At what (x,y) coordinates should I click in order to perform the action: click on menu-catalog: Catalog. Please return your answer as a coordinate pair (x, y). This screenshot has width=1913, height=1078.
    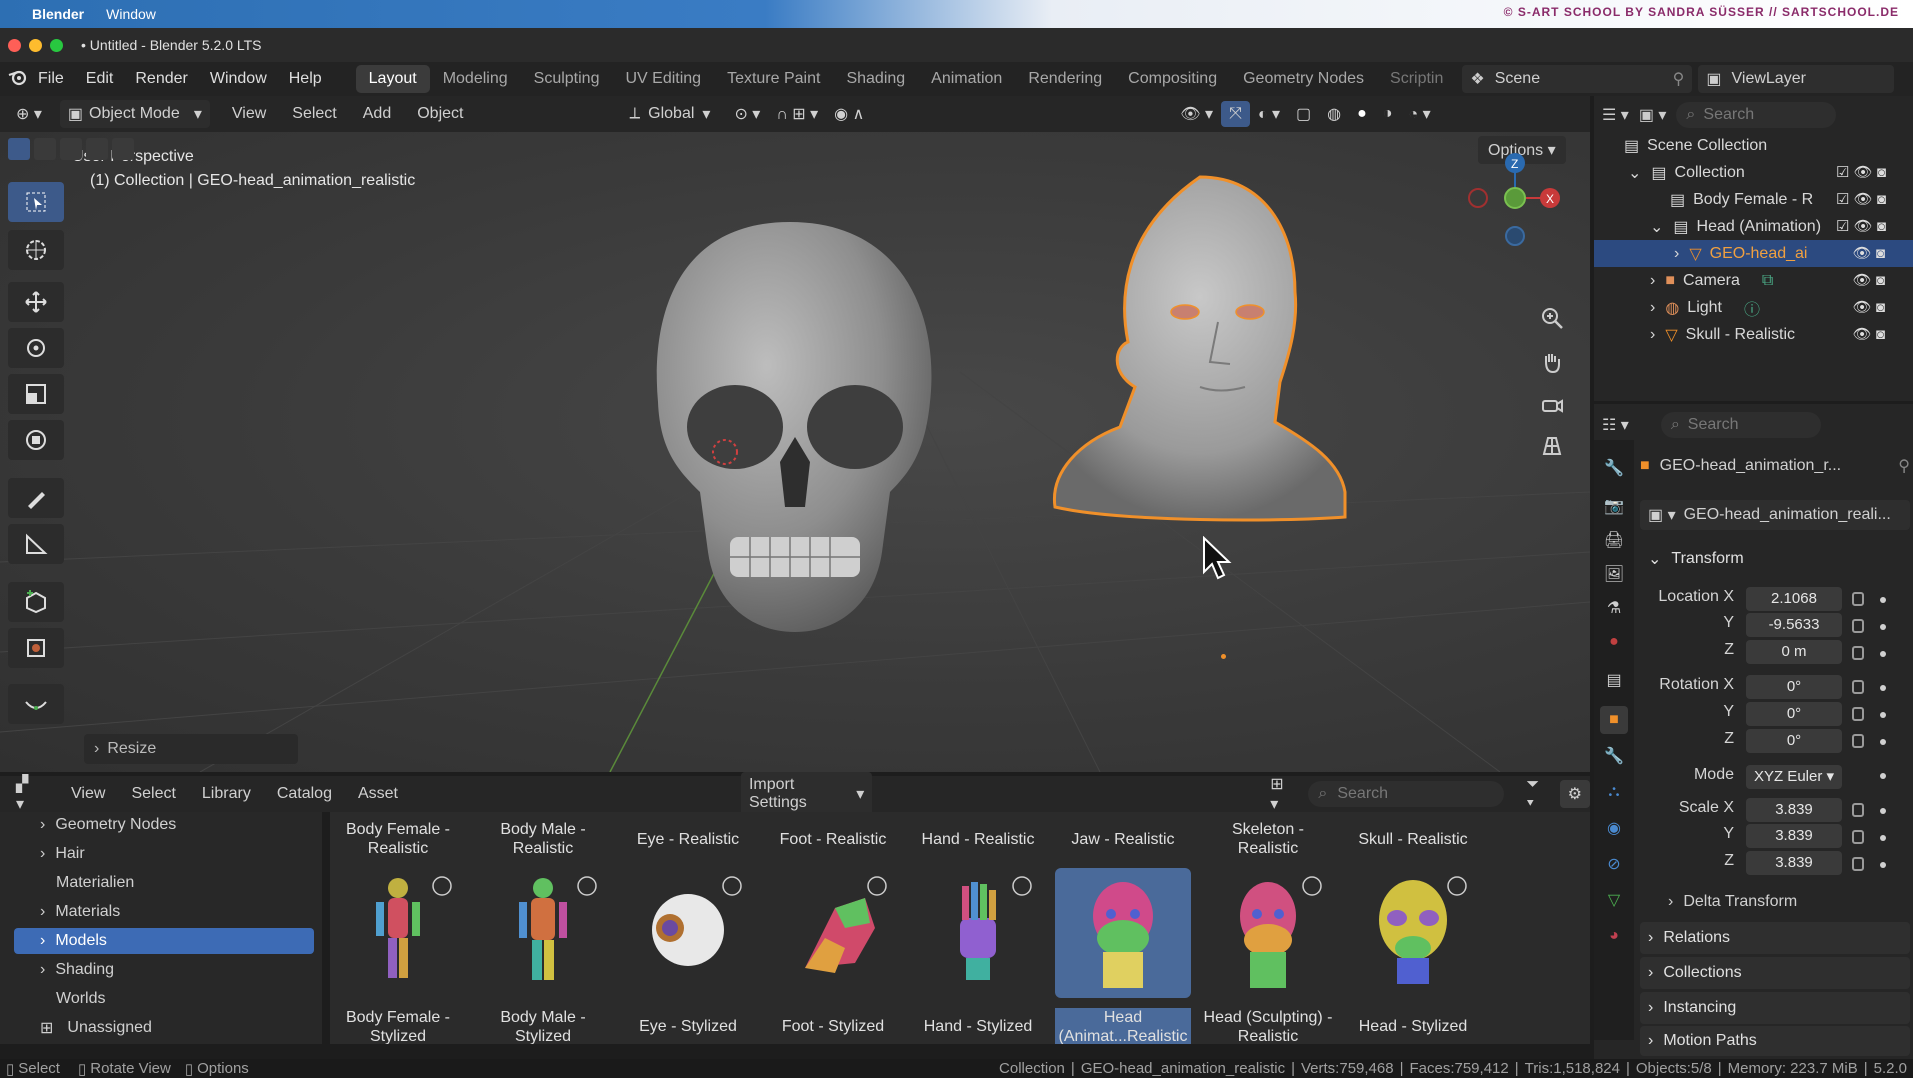
    Looking at the image, I should click on (304, 794).